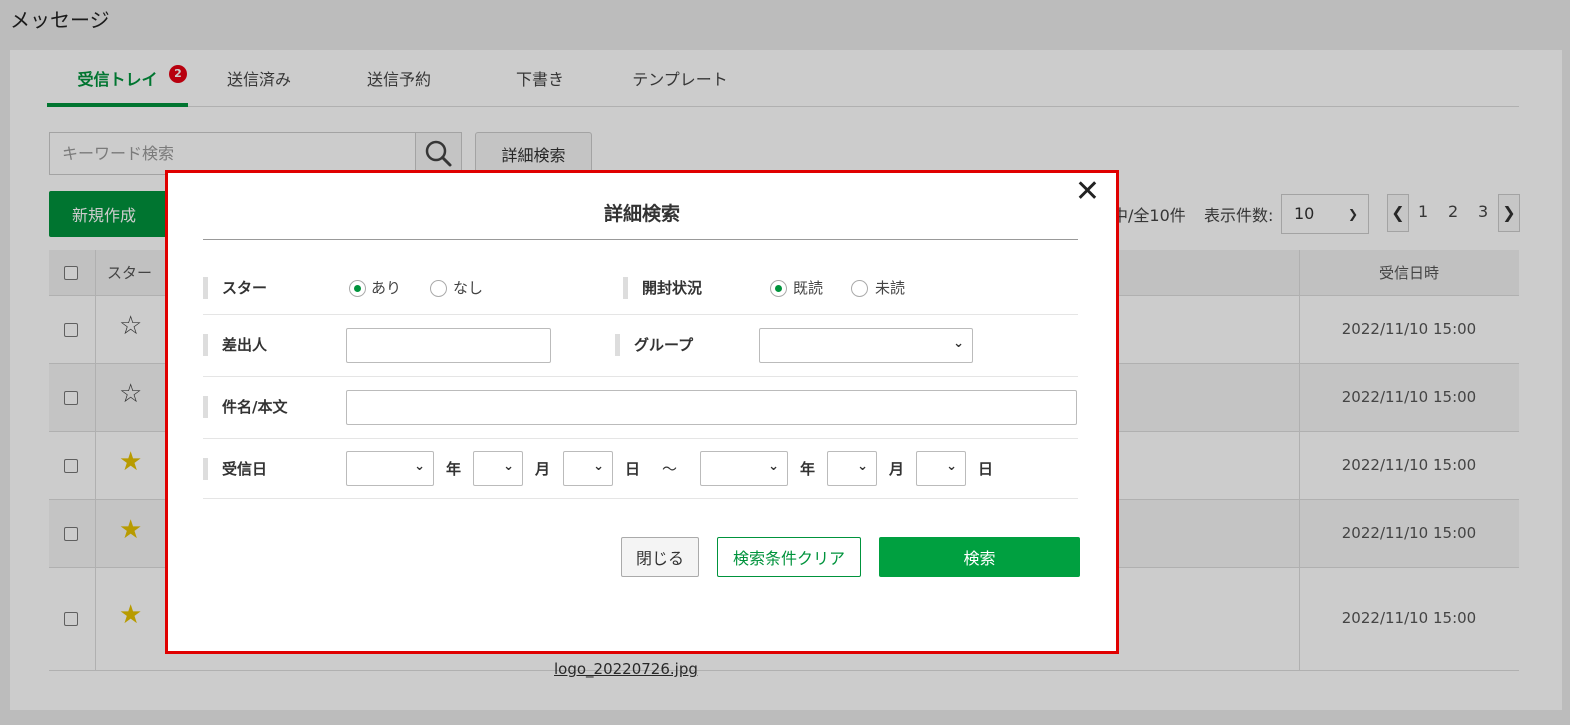 The width and height of the screenshot is (1570, 725). Describe the element at coordinates (660, 557) in the screenshot. I see `close-button: 閉じる` at that location.